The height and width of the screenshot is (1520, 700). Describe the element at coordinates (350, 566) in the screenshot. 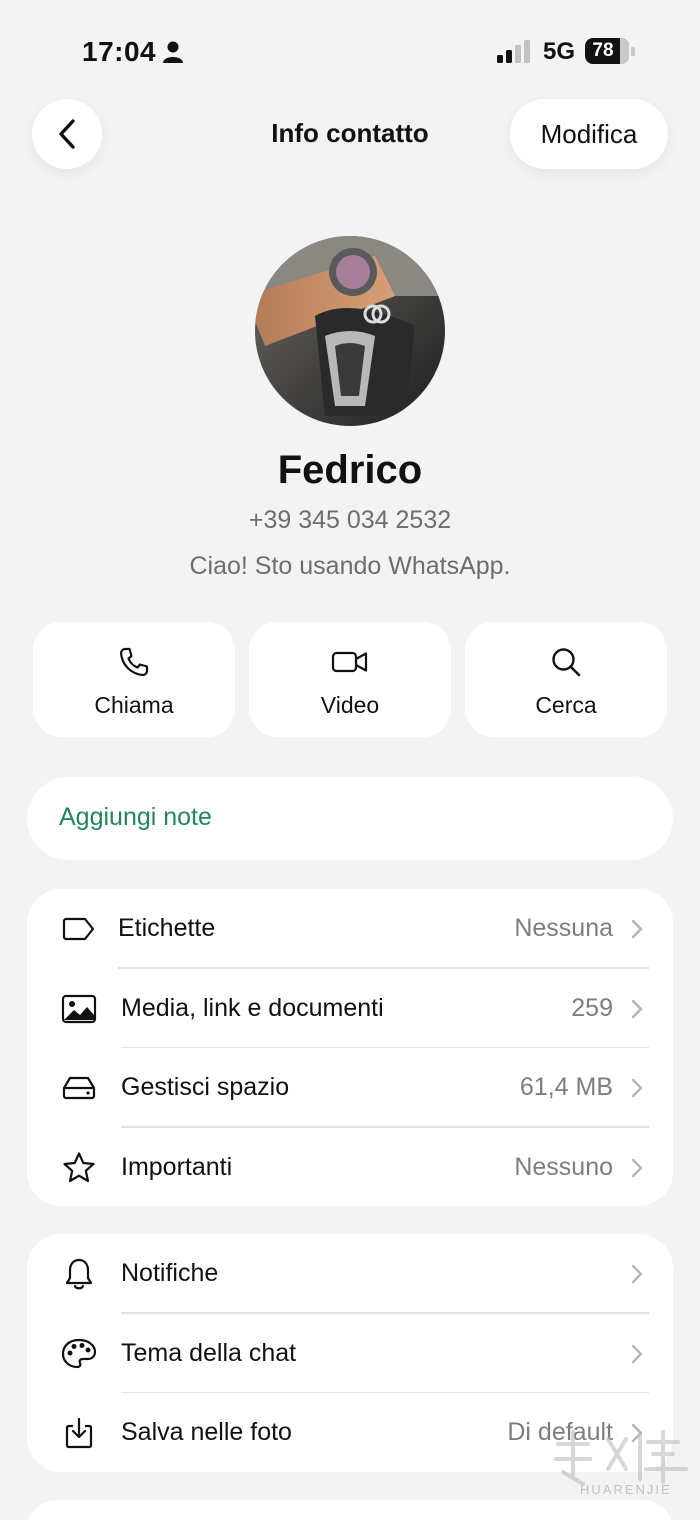

I see `contact-about: Ciao! Sto usando WhatsApp.` at that location.